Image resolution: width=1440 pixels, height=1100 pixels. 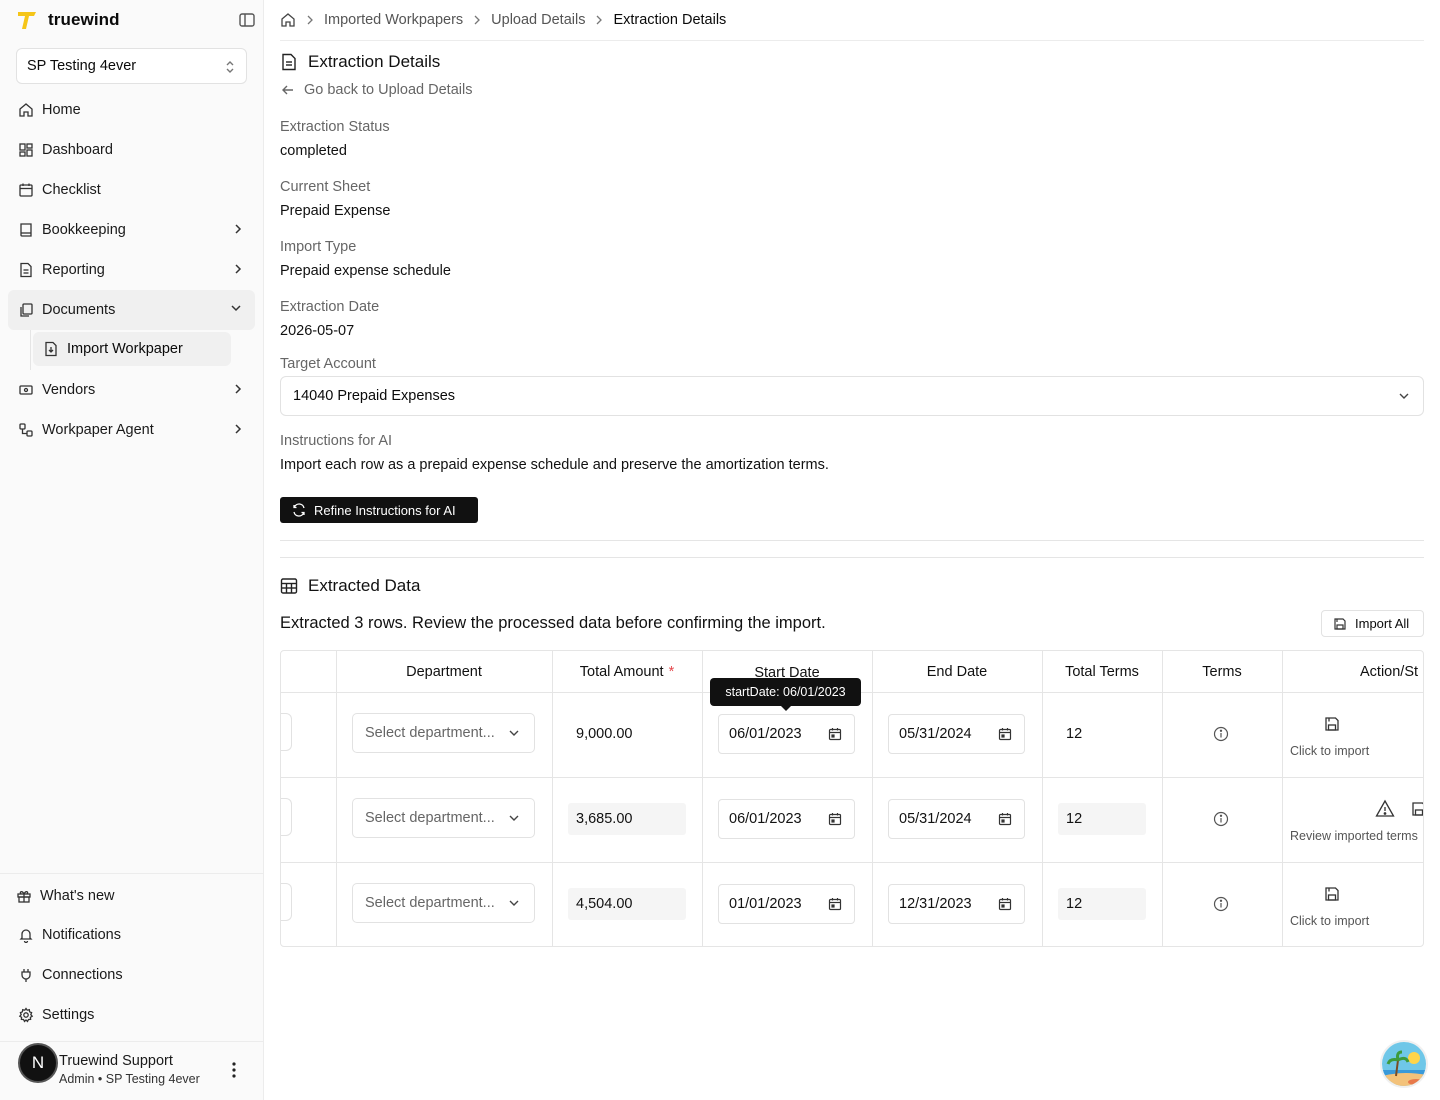 What do you see at coordinates (82, 66) in the screenshot?
I see `org-name: SP Testing 4ever` at bounding box center [82, 66].